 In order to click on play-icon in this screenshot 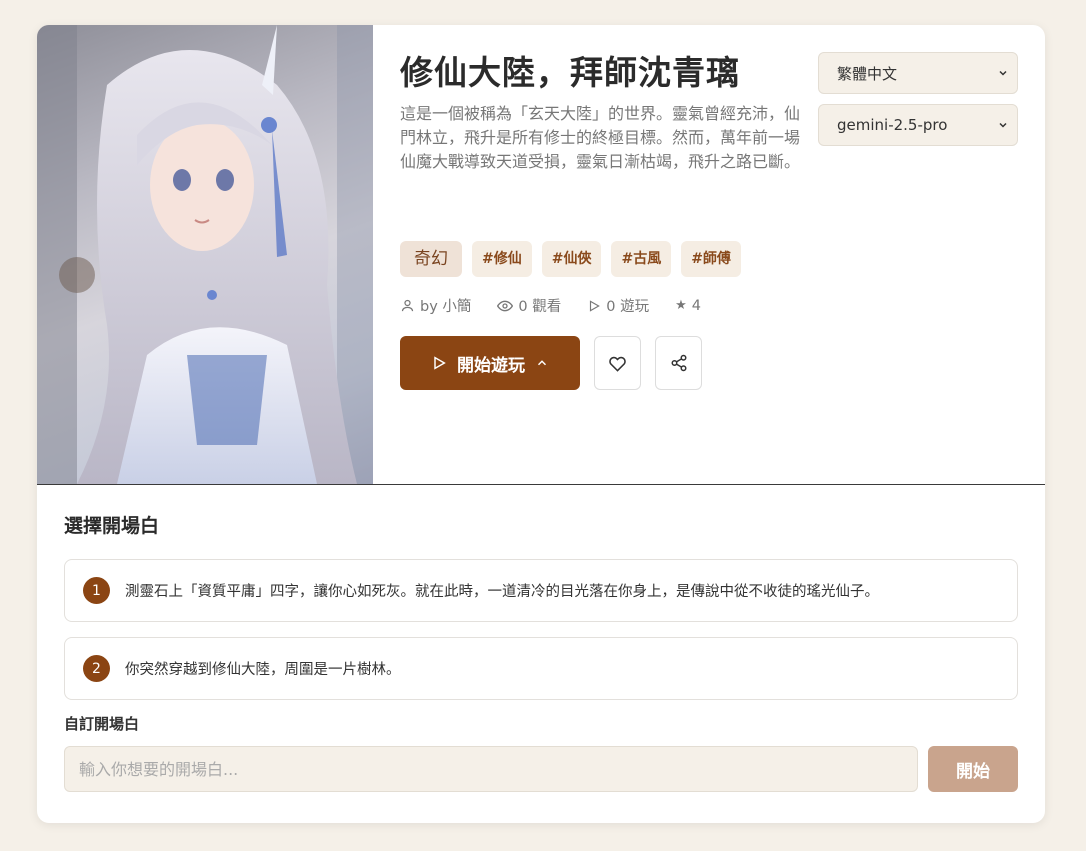, I will do `click(440, 363)`.